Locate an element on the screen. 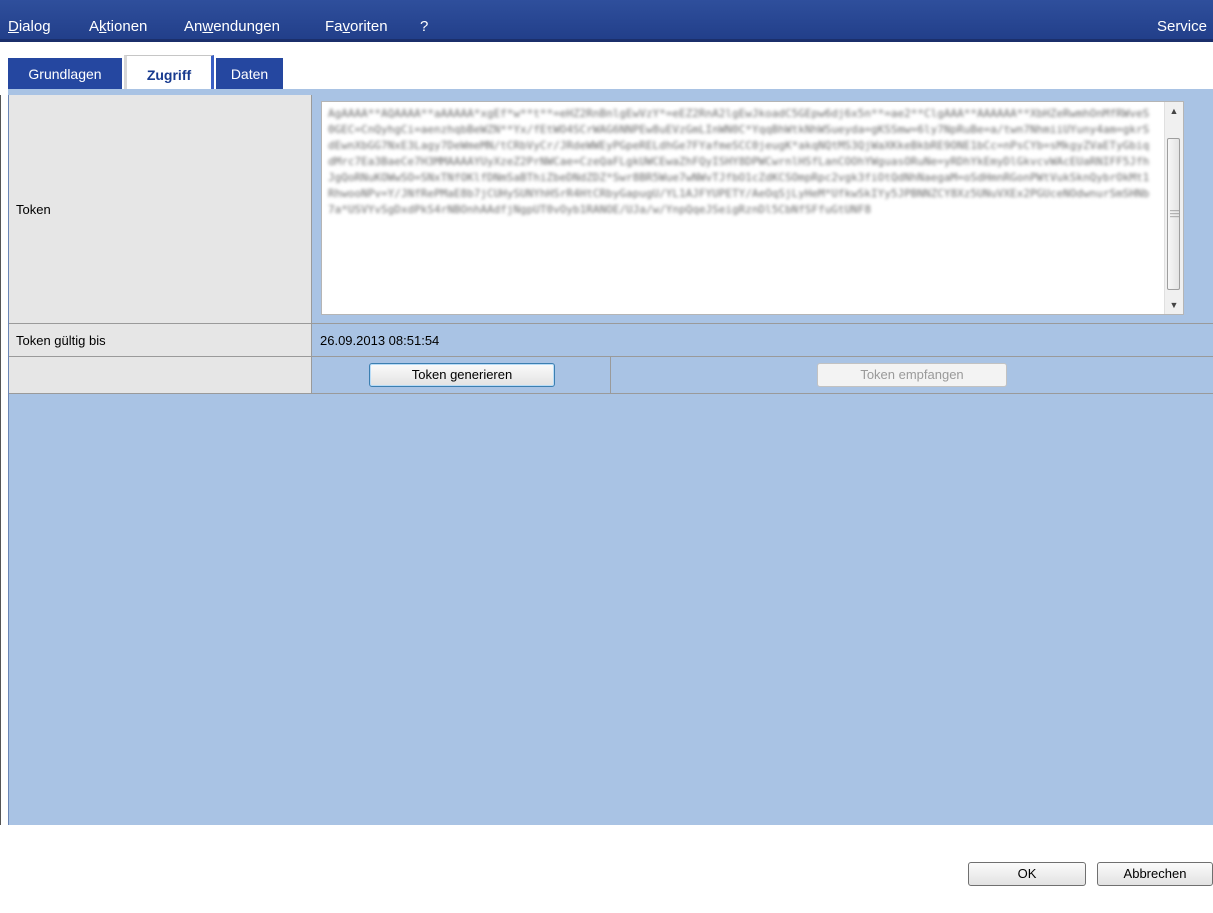  cancel-button: Abbrechen is located at coordinates (1155, 874).